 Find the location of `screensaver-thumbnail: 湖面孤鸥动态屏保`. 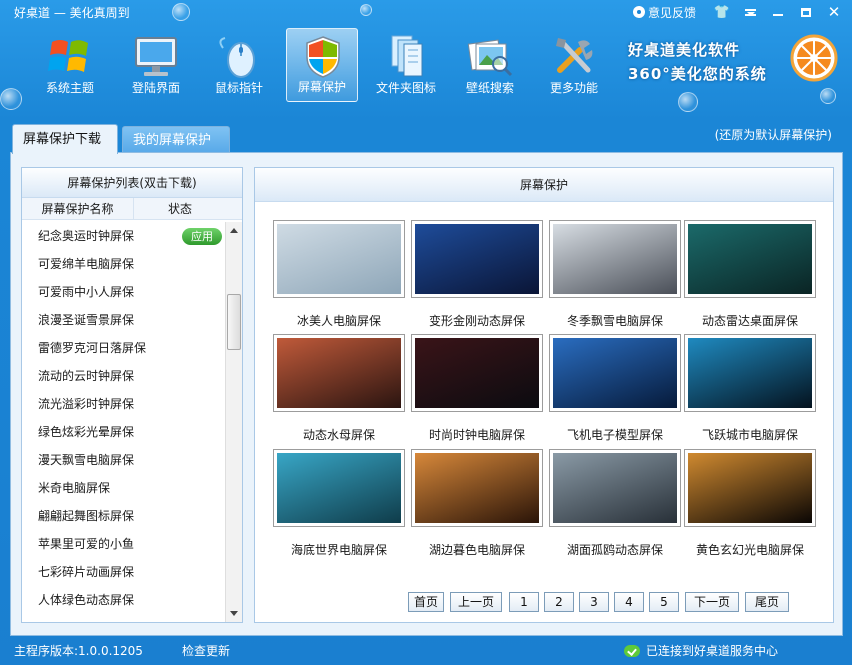

screensaver-thumbnail: 湖面孤鸥动态屏保 is located at coordinates (615, 503).